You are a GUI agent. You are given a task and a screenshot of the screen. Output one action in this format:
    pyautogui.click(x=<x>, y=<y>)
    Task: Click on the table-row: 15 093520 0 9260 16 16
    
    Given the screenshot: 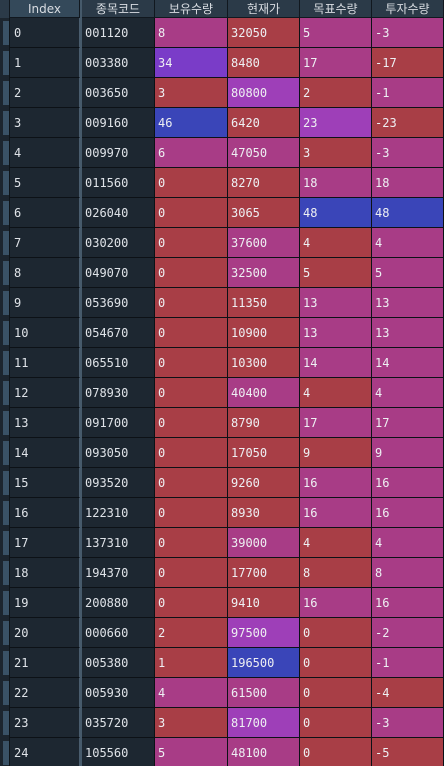 What is the action you would take?
    pyautogui.click(x=222, y=483)
    